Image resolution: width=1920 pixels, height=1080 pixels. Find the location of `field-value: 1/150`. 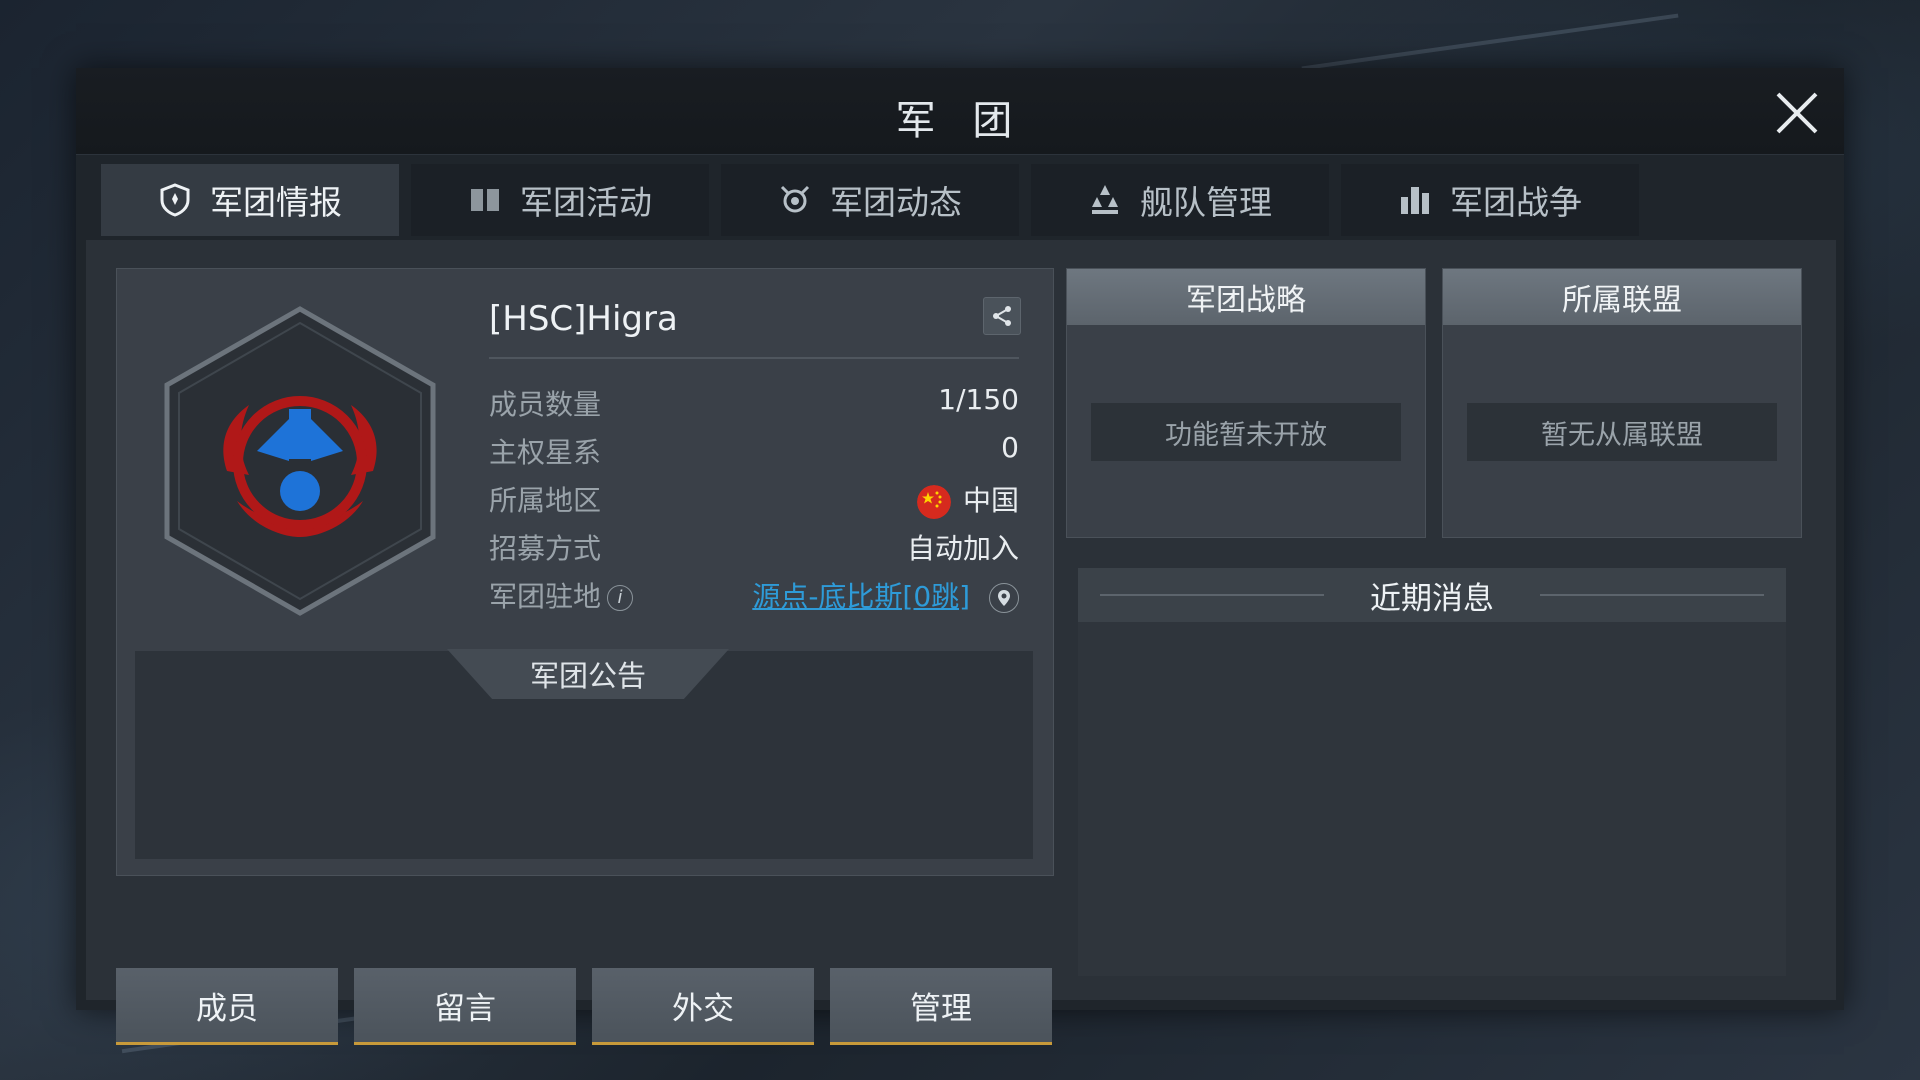

field-value: 1/150 is located at coordinates (978, 399).